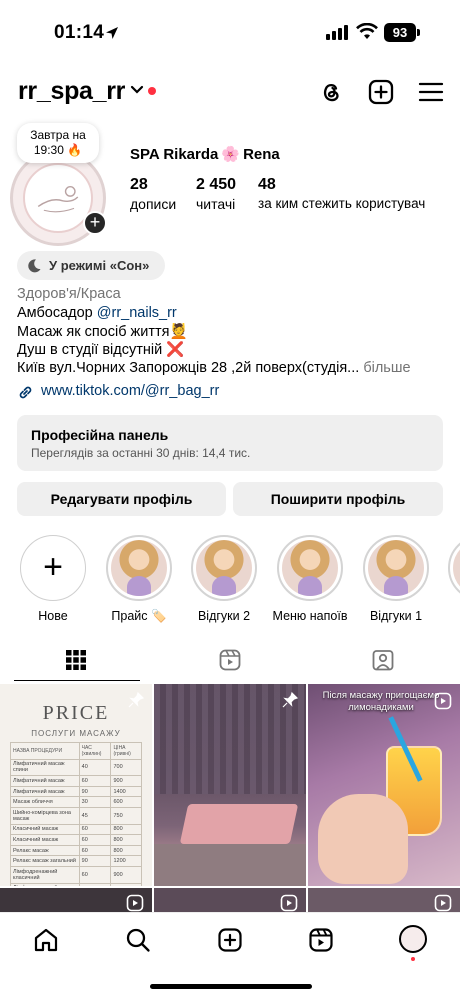 The width and height of the screenshot is (460, 1000). Describe the element at coordinates (139, 185) in the screenshot. I see `posts-count: 28` at that location.